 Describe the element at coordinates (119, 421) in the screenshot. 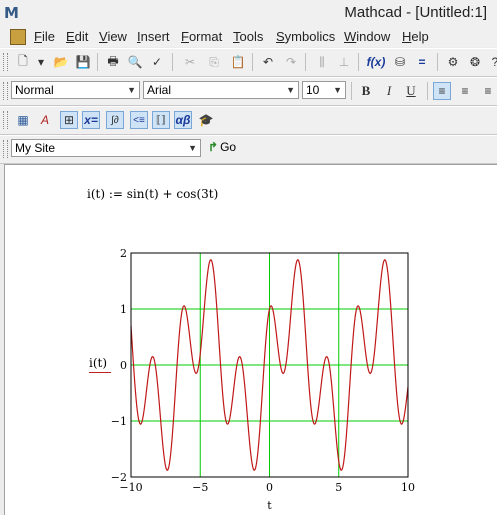

I see `y-tick-label: −1` at that location.